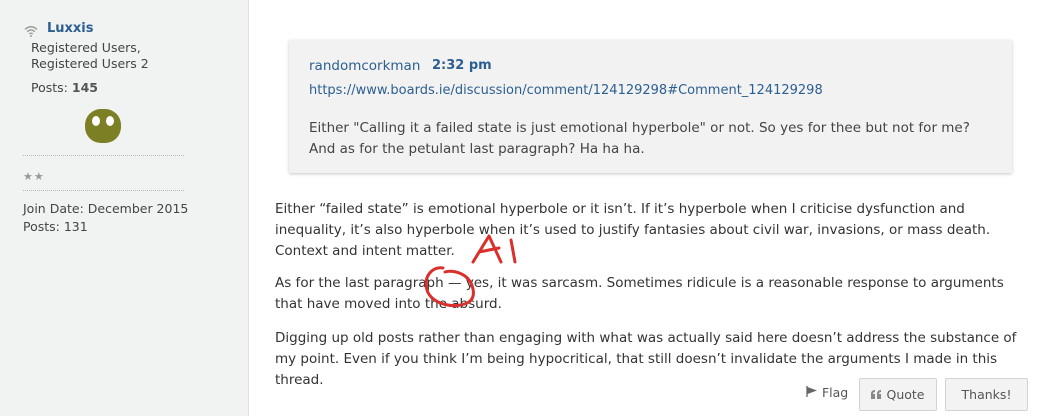 Image resolution: width=1047 pixels, height=416 pixels. Describe the element at coordinates (34, 176) in the screenshot. I see `rank-stars: ★★` at that location.